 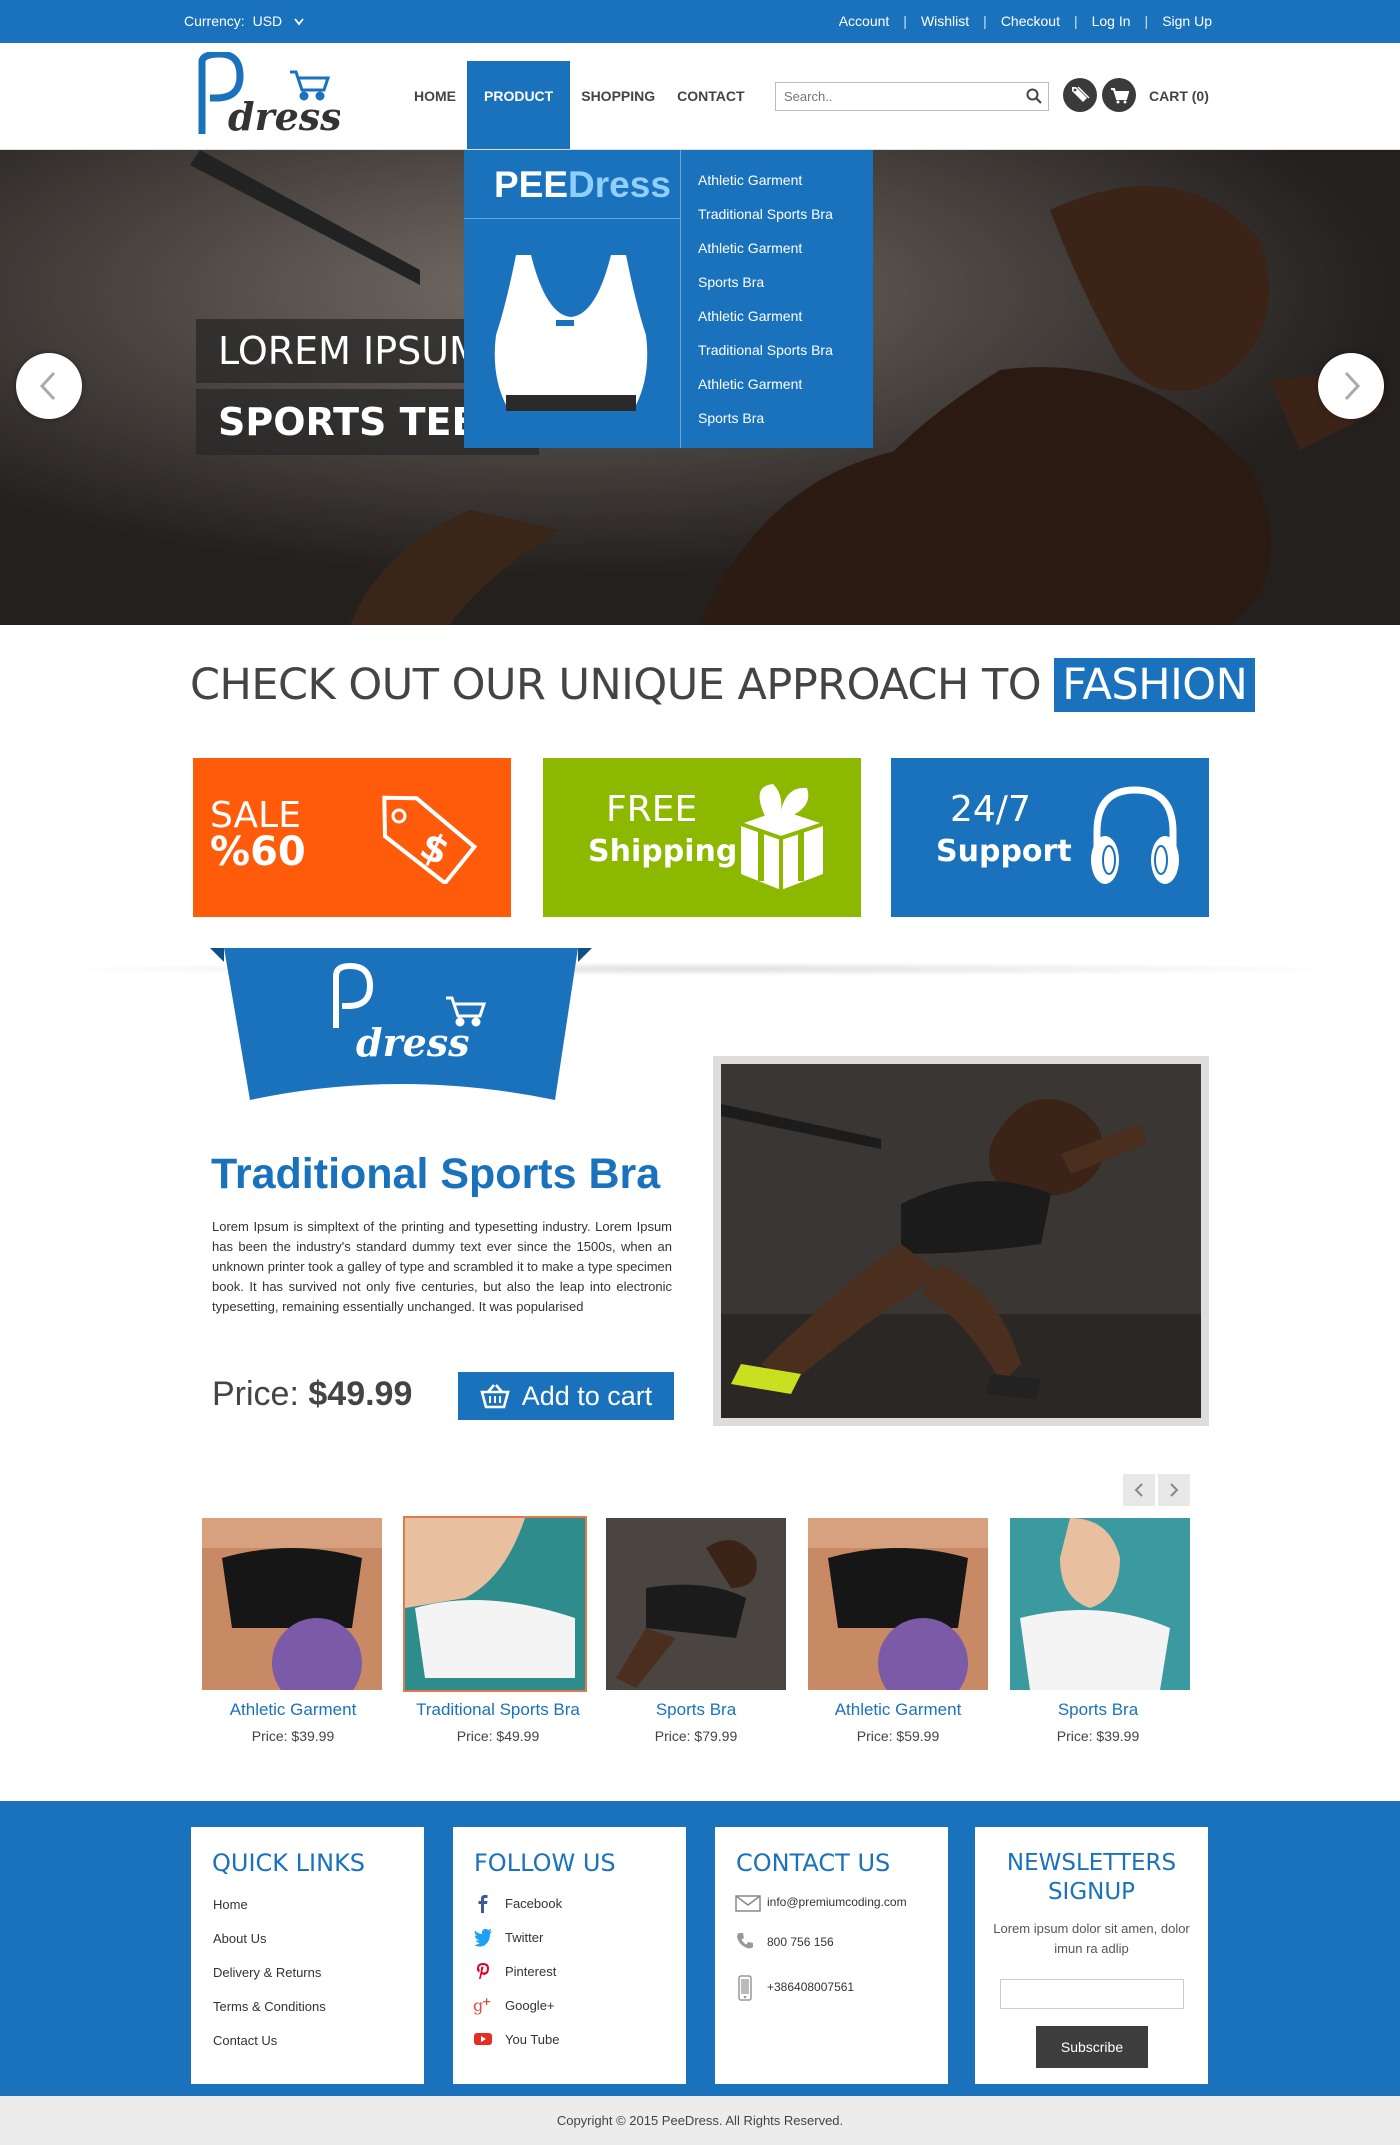 What do you see at coordinates (782, 837) in the screenshot?
I see `gift-box-icon` at bounding box center [782, 837].